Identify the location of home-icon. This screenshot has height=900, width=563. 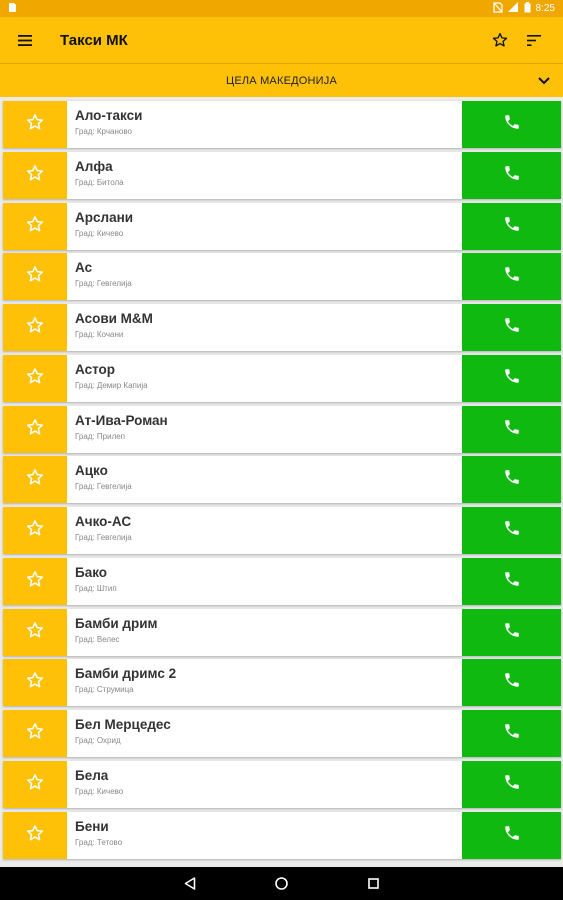
(282, 884).